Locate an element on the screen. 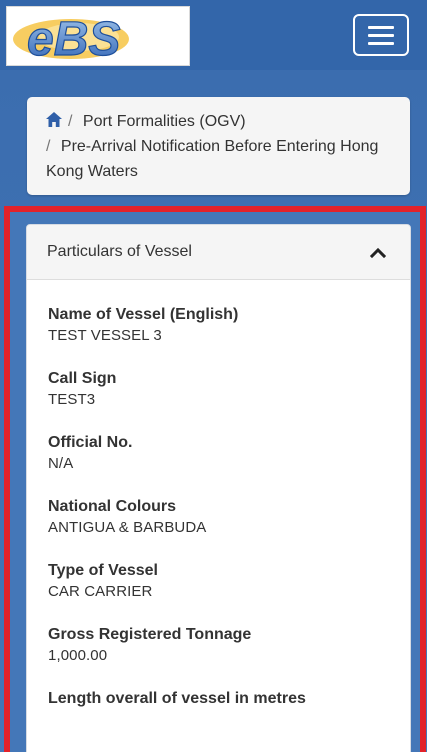  ebs-logo: eBS is located at coordinates (98, 36).